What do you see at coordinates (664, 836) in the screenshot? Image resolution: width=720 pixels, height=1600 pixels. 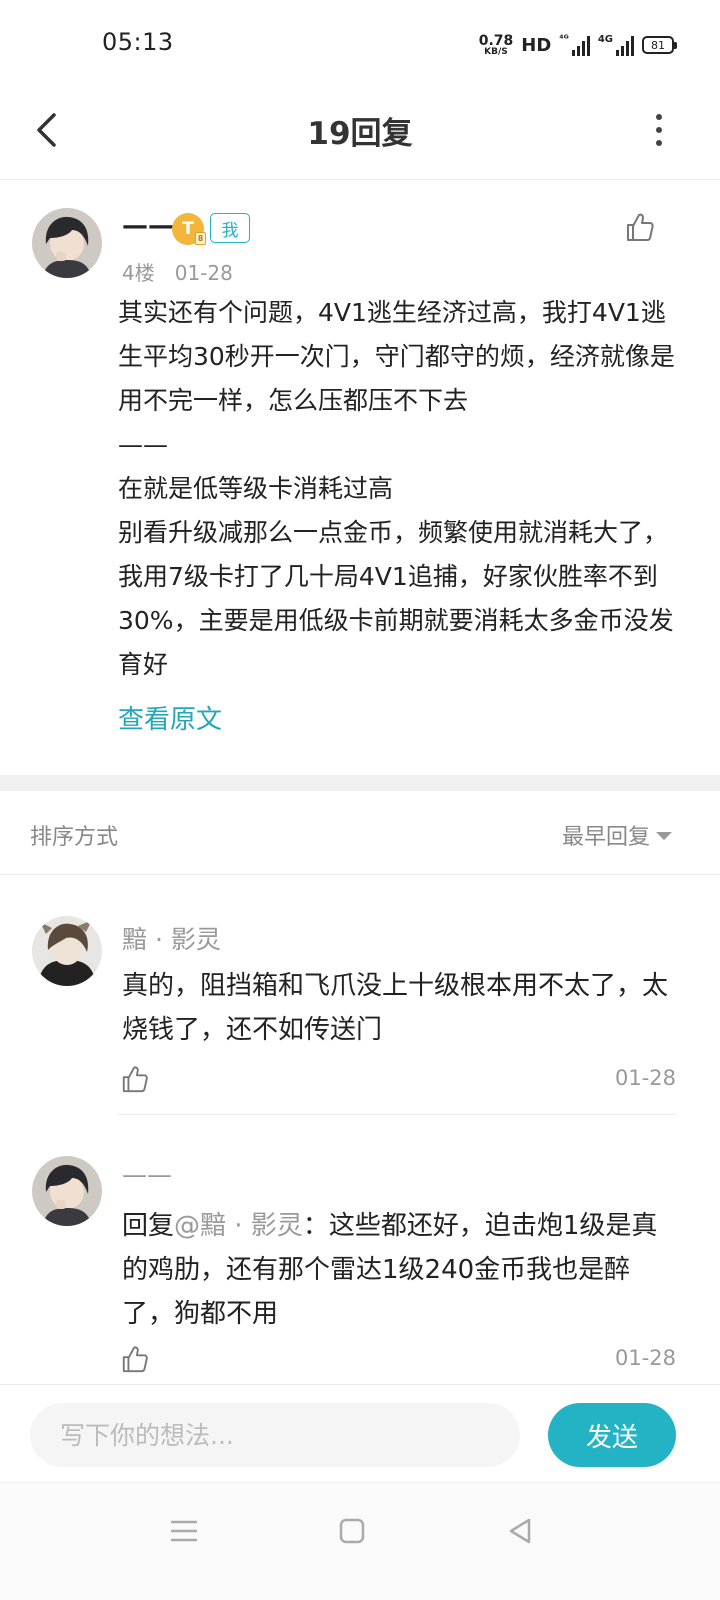 I see `caret-down-icon` at bounding box center [664, 836].